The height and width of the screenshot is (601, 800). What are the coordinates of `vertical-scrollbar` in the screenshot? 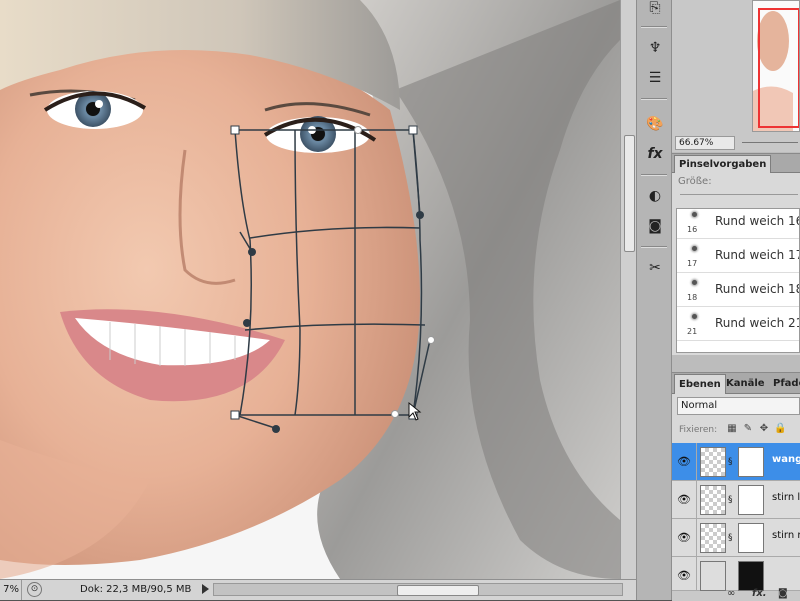 It's located at (628, 289).